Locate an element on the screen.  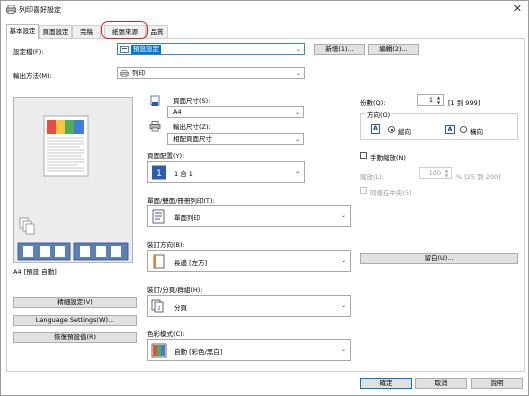
scale-spinner: 100 ▲ ▼ is located at coordinates (435, 173).